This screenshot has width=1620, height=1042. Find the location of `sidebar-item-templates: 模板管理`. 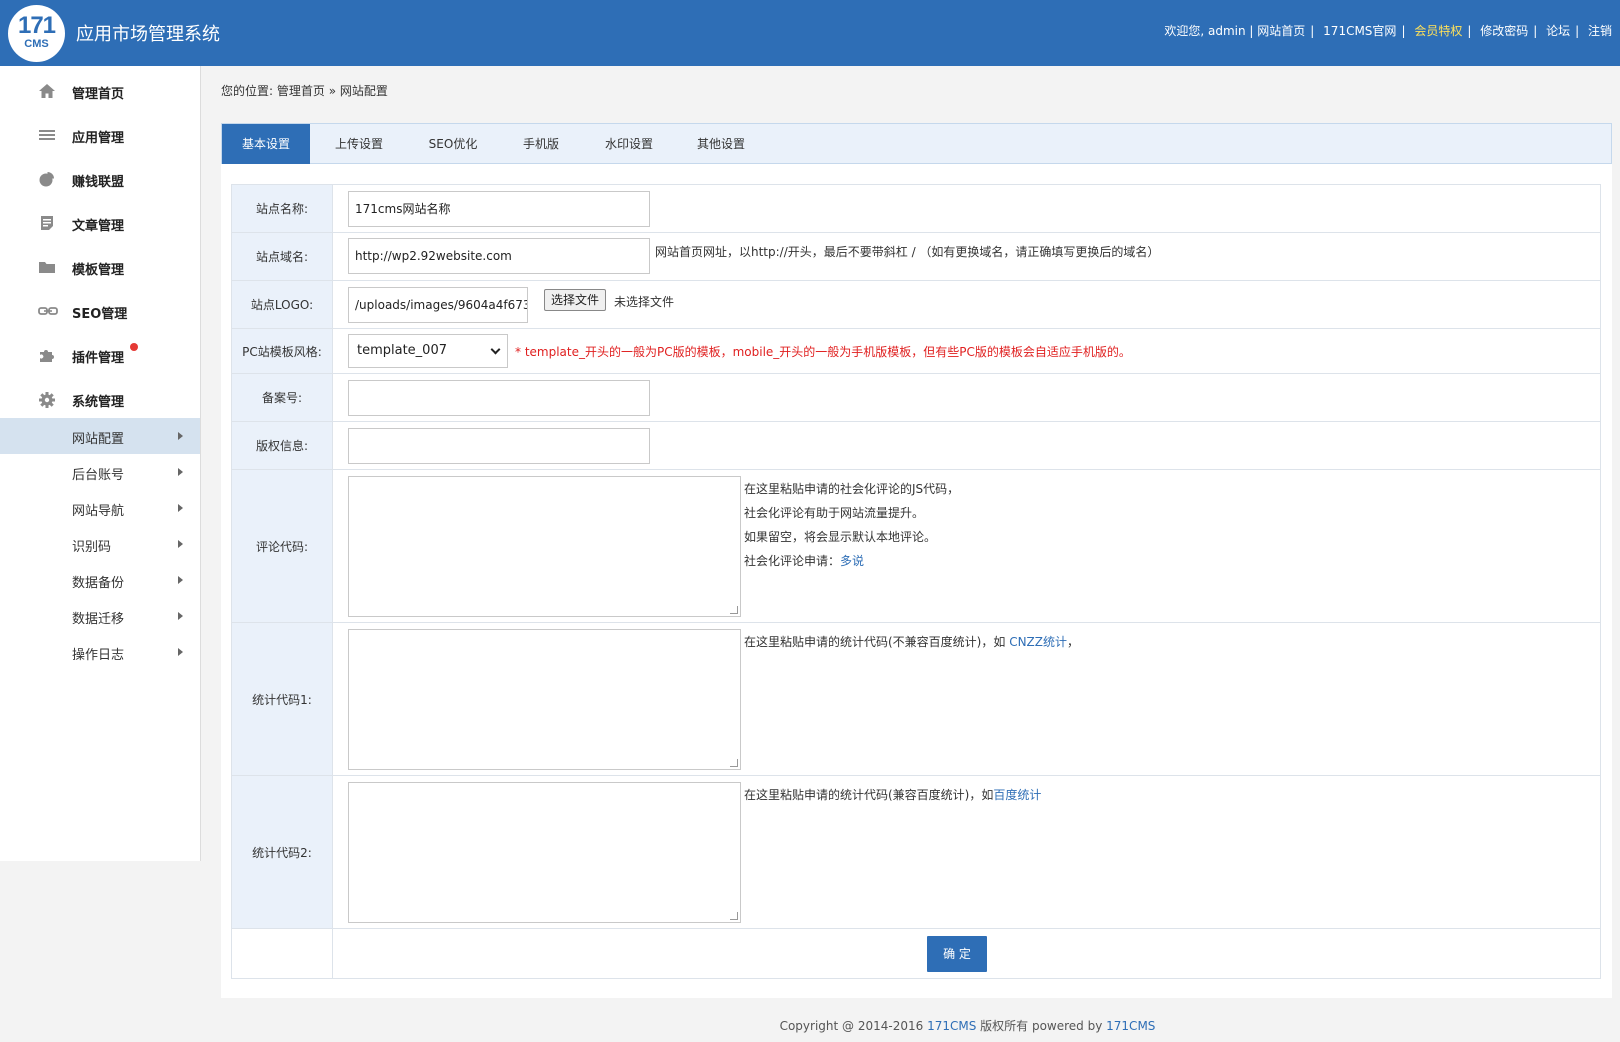

sidebar-item-templates: 模板管理 is located at coordinates (100, 267).